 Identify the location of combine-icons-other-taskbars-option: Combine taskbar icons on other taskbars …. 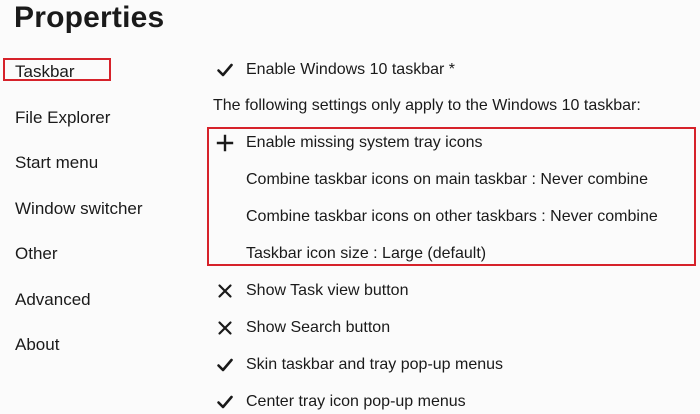
(435, 217).